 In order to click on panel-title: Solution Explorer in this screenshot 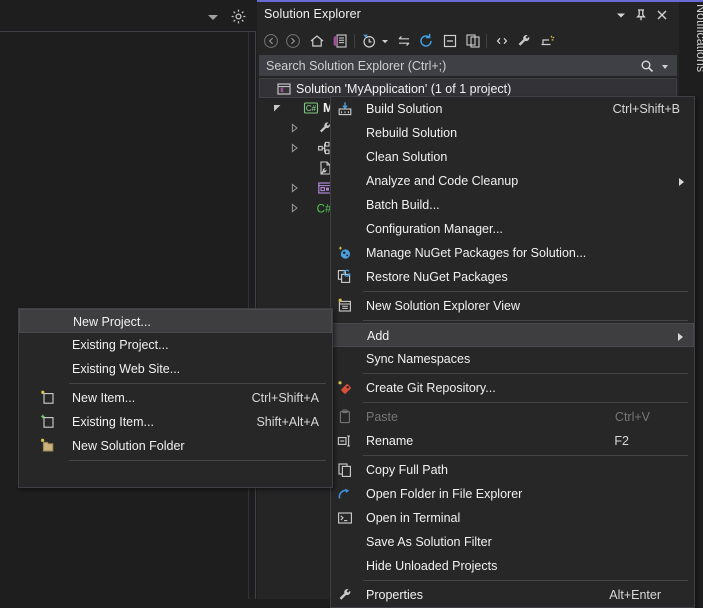, I will do `click(312, 14)`.